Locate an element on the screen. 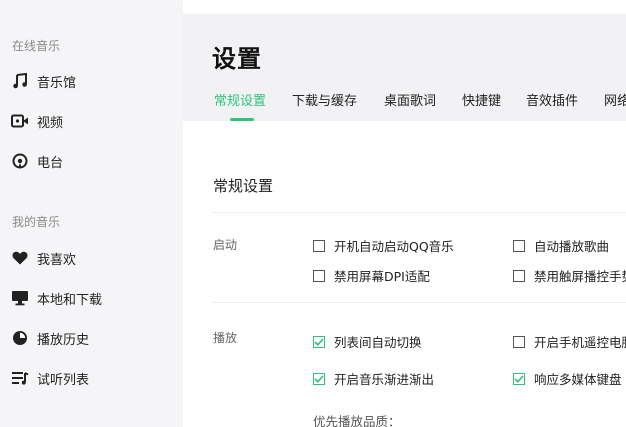  option-media-keys: 响应多媒体键盘 is located at coordinates (567, 378).